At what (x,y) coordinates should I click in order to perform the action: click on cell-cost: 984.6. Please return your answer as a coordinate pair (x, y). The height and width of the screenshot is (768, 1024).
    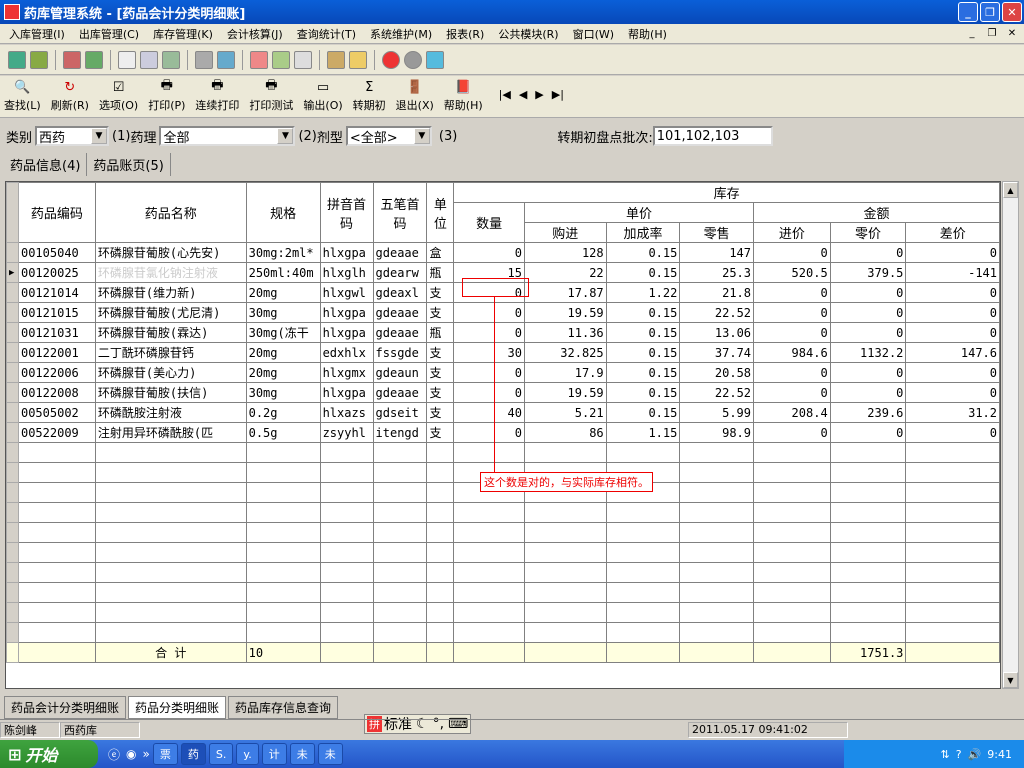
    Looking at the image, I should click on (792, 352).